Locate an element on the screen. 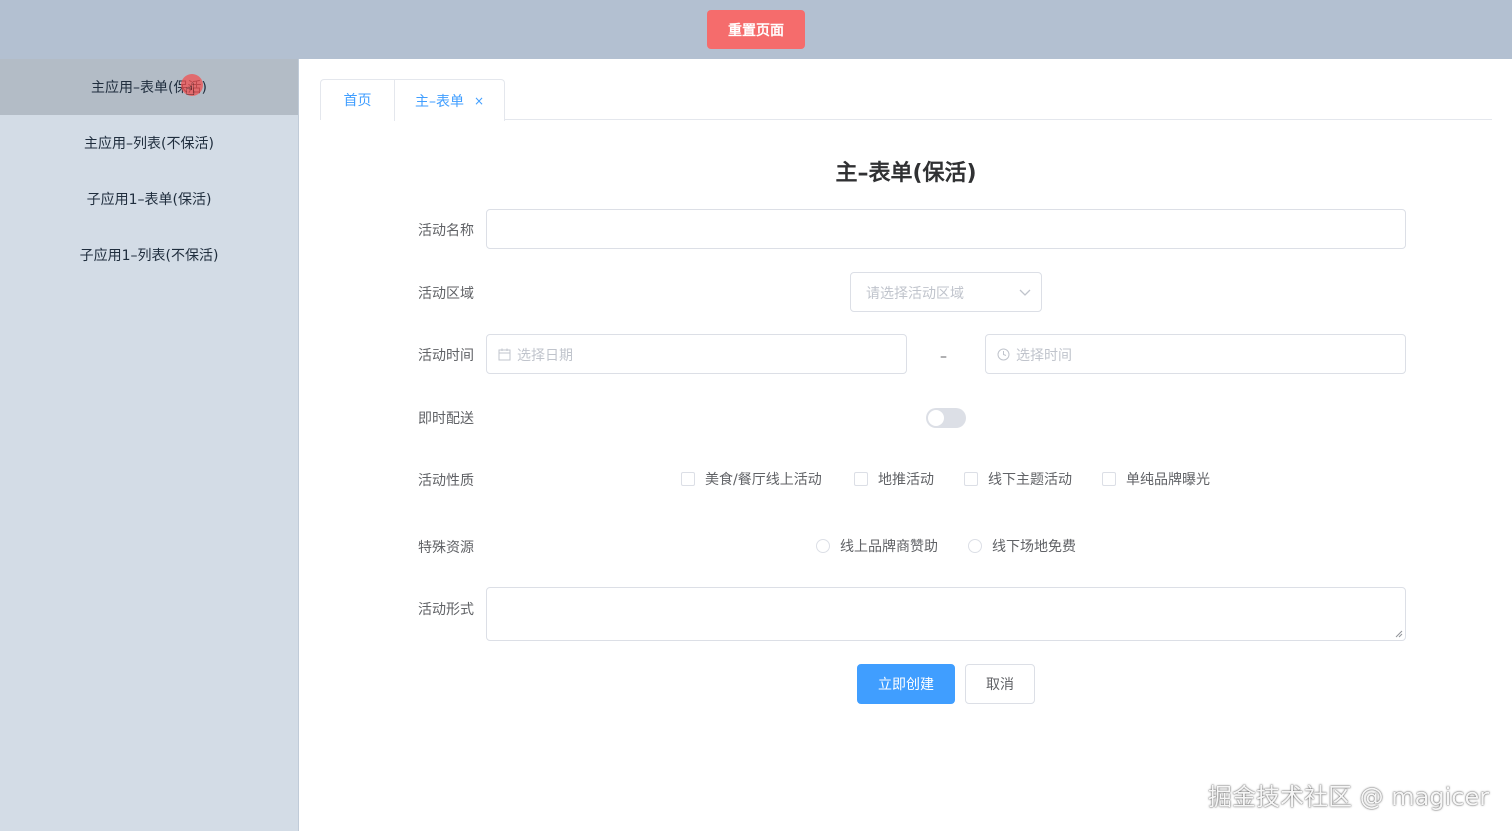  type-option-label: 地推活动 is located at coordinates (906, 480).